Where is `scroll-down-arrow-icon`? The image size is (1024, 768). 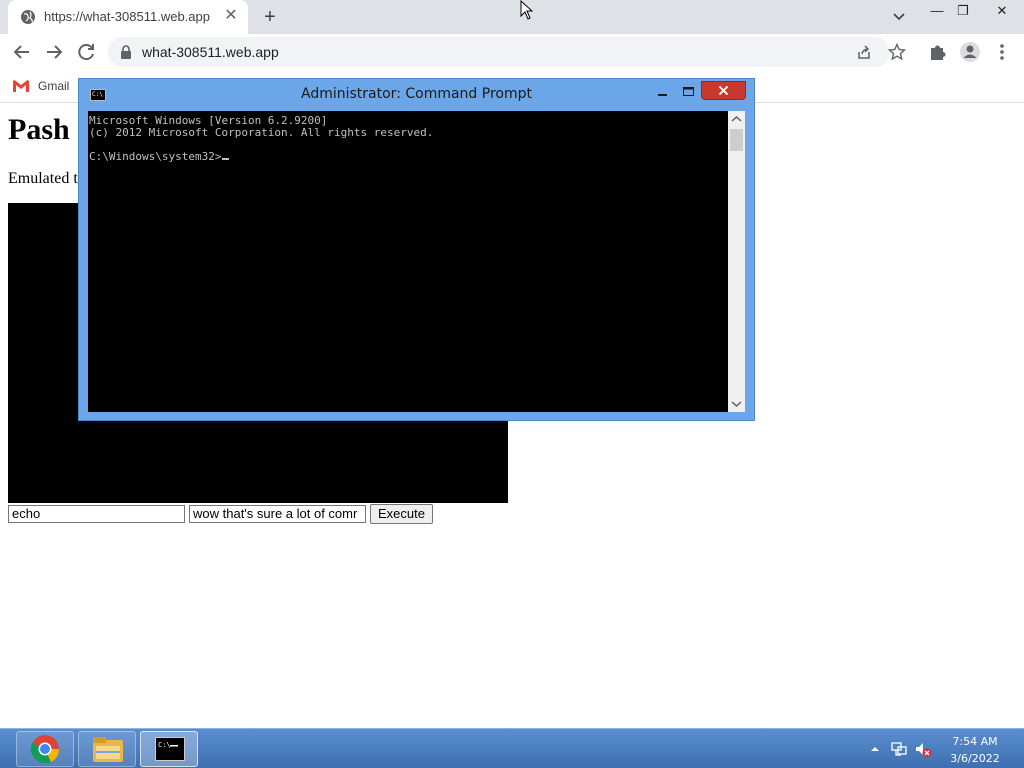
scroll-down-arrow-icon is located at coordinates (736, 404).